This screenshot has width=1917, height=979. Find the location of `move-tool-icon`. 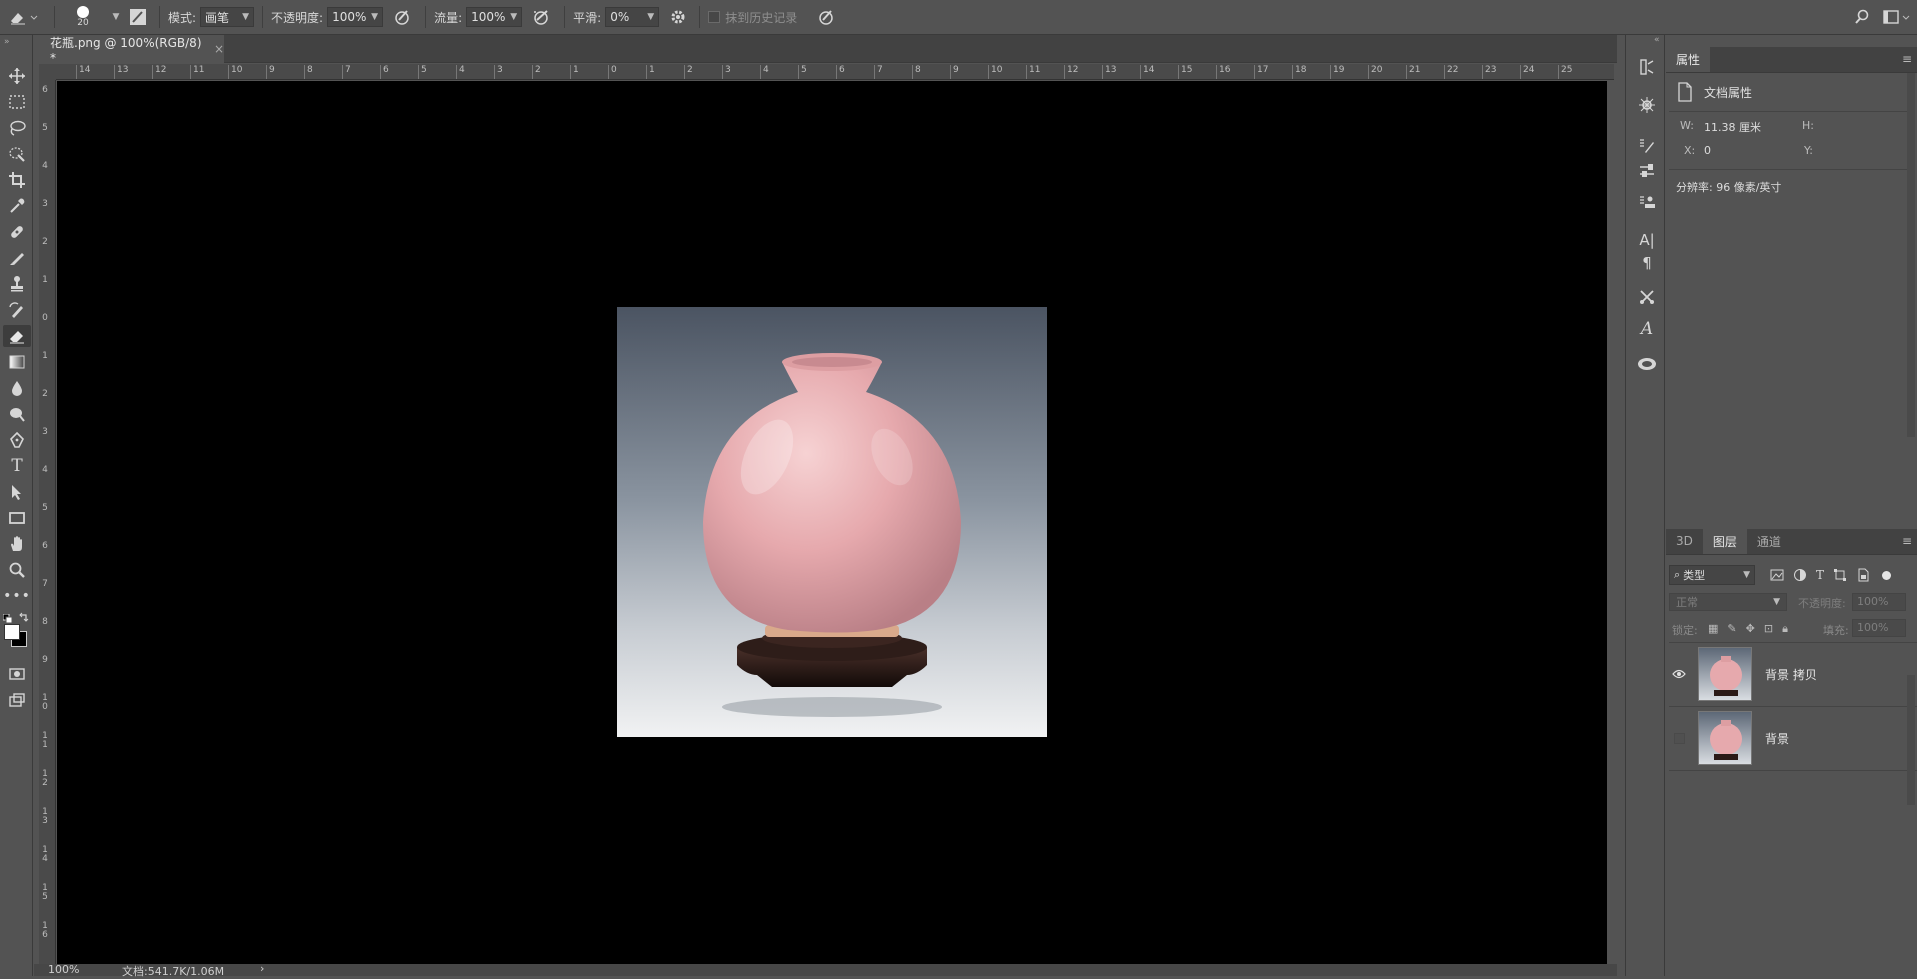

move-tool-icon is located at coordinates (17, 76).